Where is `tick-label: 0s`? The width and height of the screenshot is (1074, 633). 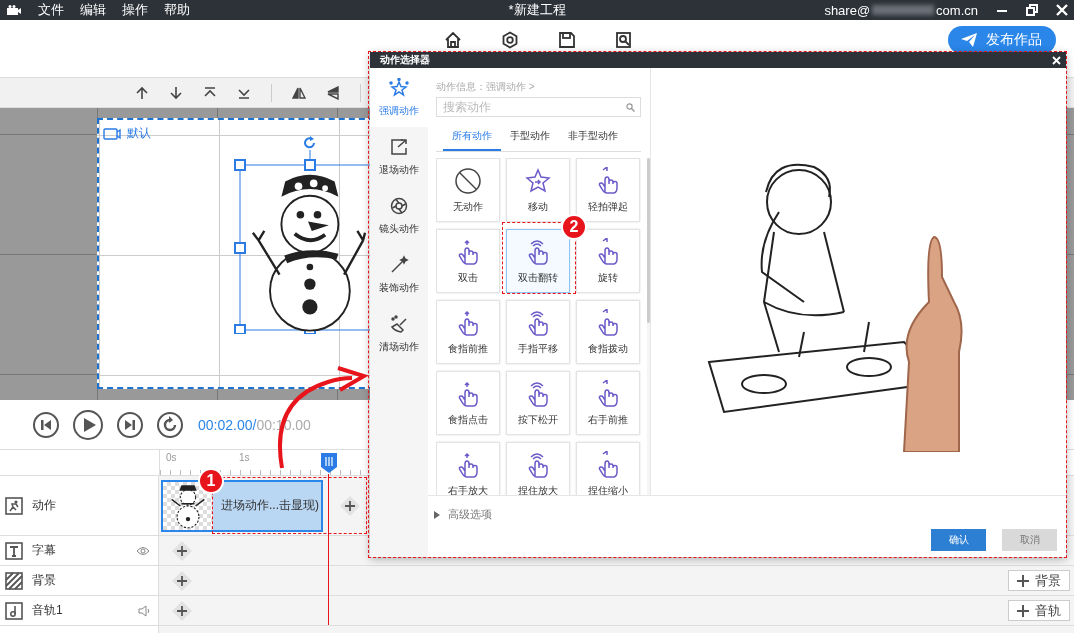
tick-label: 0s is located at coordinates (171, 457).